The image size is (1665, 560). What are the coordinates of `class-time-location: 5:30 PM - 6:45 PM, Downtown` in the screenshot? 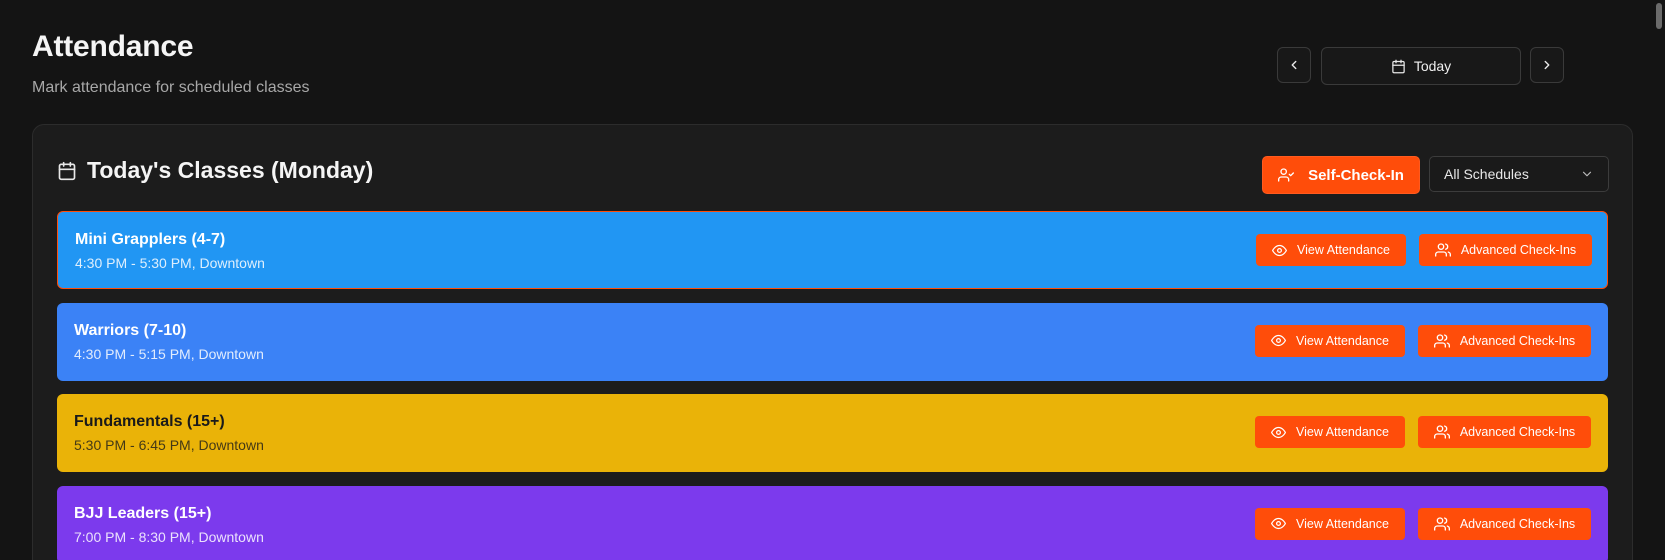 It's located at (169, 445).